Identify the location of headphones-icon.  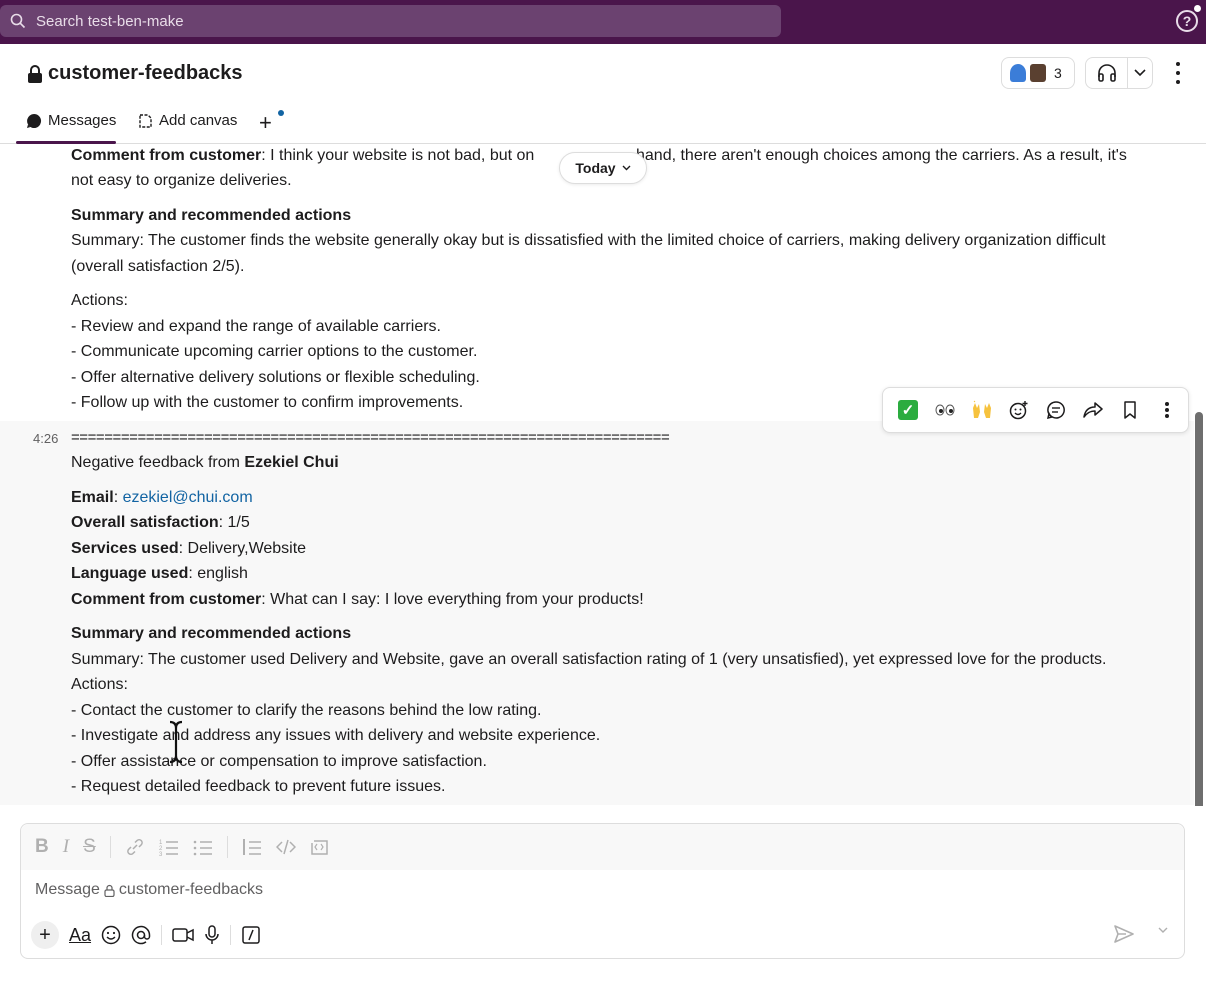
(1107, 73).